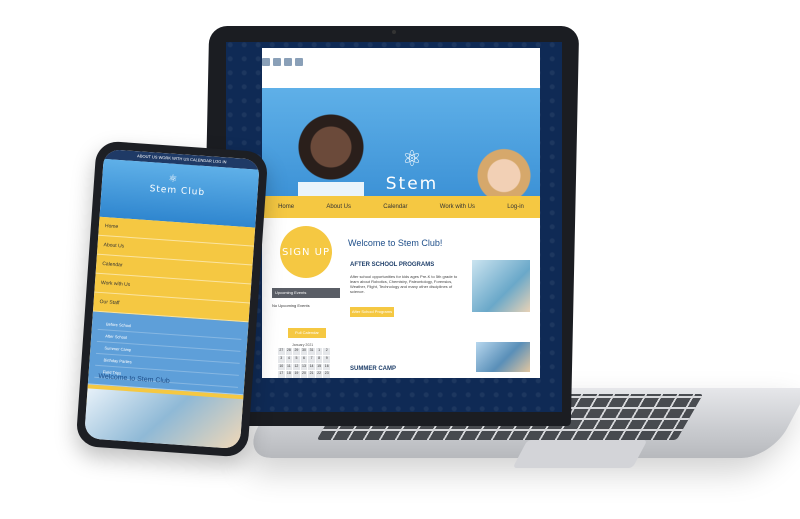  What do you see at coordinates (326, 374) in the screenshot?
I see `calendar-day: 23` at bounding box center [326, 374].